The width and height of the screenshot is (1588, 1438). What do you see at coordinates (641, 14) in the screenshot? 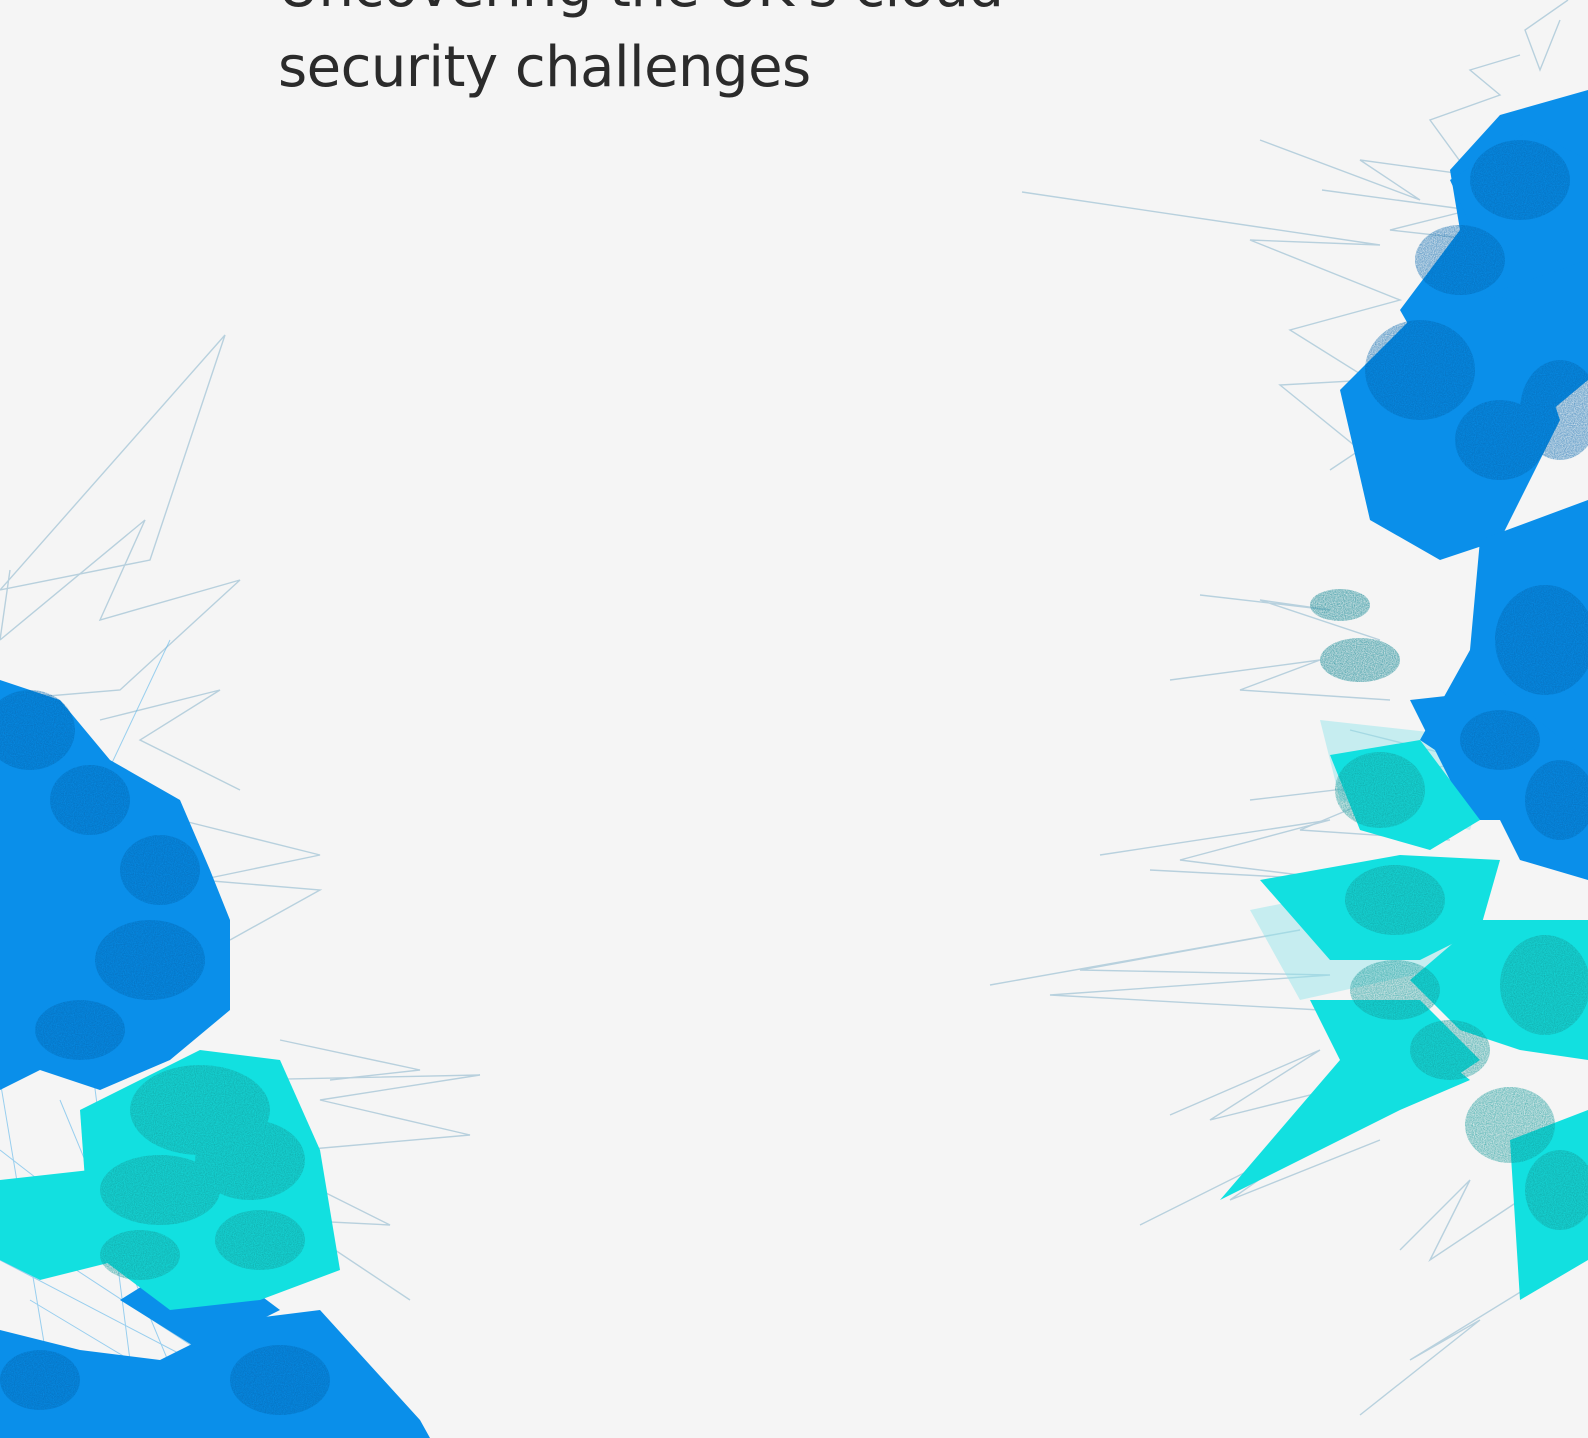
I see `title-line-1: Uncovering the UK's cloud` at bounding box center [641, 14].